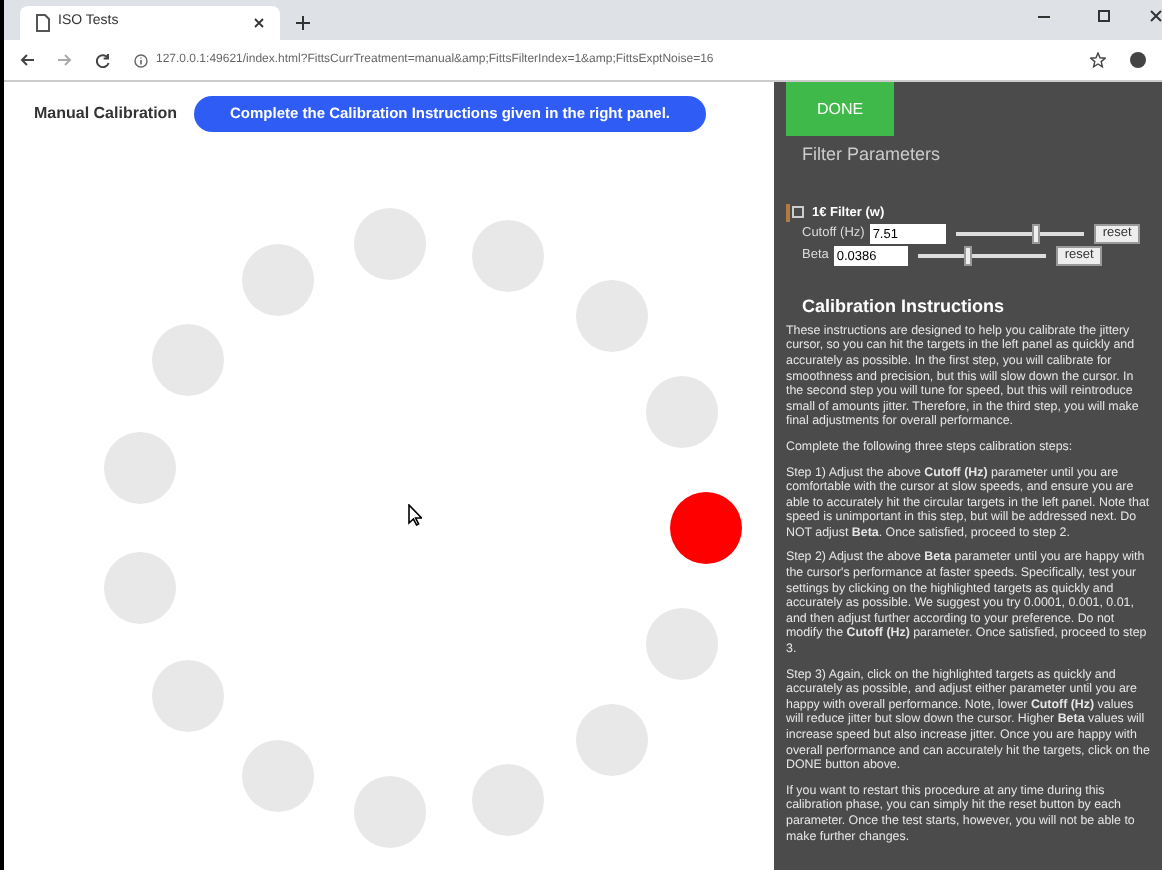  What do you see at coordinates (798, 212) in the screenshot?
I see `checkbox` at bounding box center [798, 212].